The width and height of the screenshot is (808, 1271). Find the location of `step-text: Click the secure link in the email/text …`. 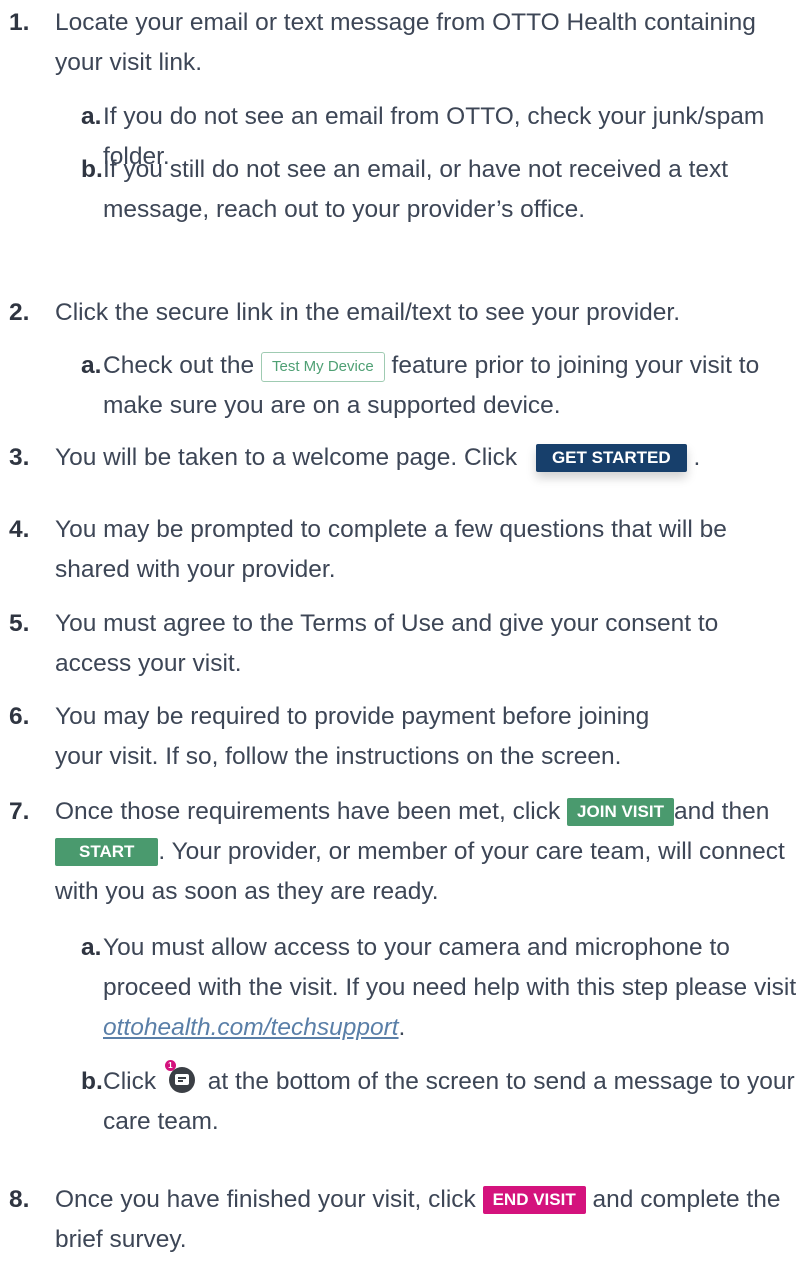

step-text: Click the secure link in the email/text … is located at coordinates (368, 312).